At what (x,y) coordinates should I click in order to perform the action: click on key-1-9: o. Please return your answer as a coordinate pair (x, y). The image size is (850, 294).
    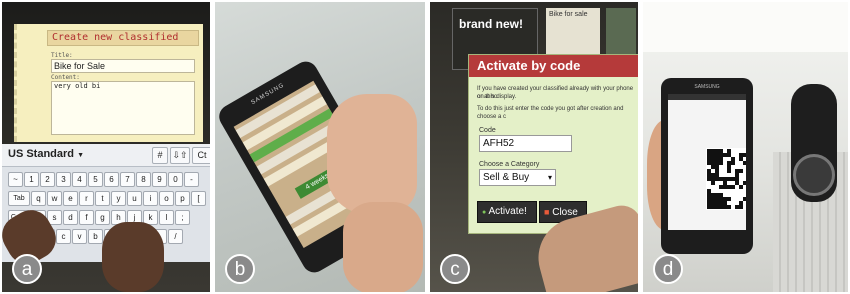
    Looking at the image, I should click on (166, 198).